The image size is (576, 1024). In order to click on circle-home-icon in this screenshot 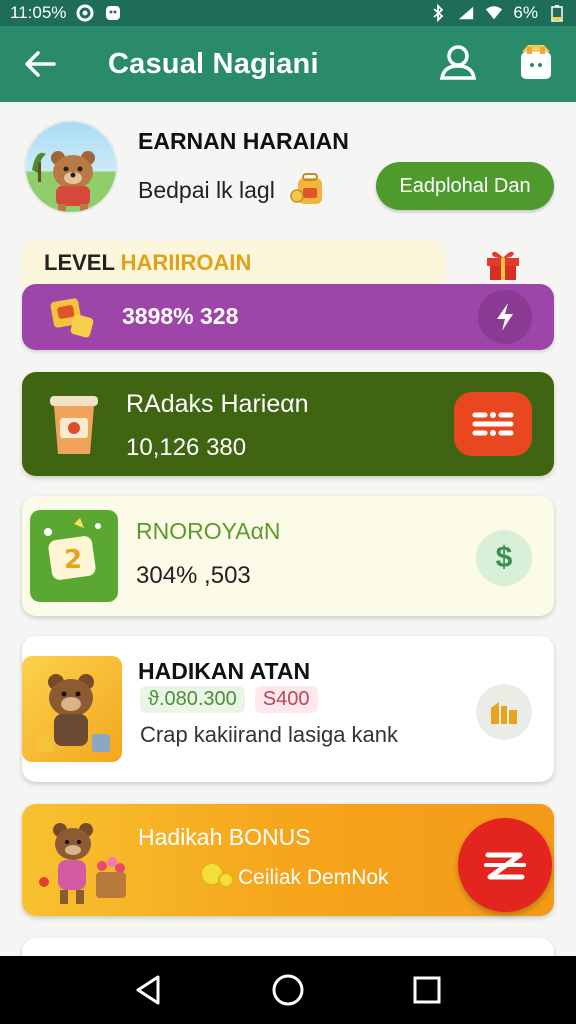, I will do `click(288, 990)`.